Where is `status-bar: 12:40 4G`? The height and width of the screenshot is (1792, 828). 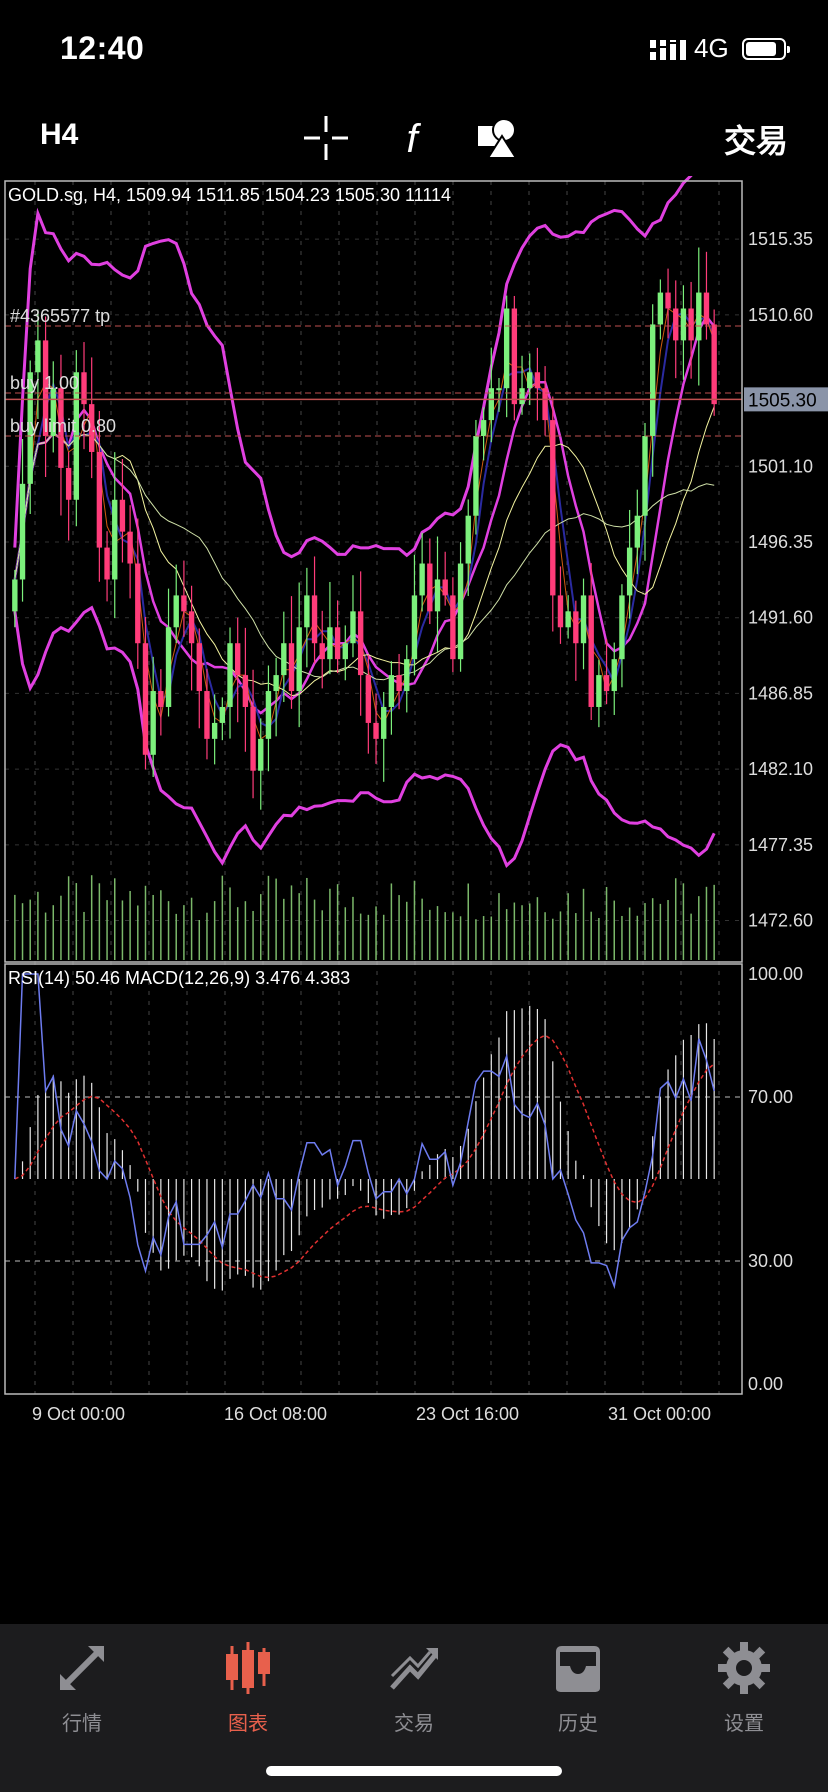
status-bar: 12:40 4G is located at coordinates (414, 50).